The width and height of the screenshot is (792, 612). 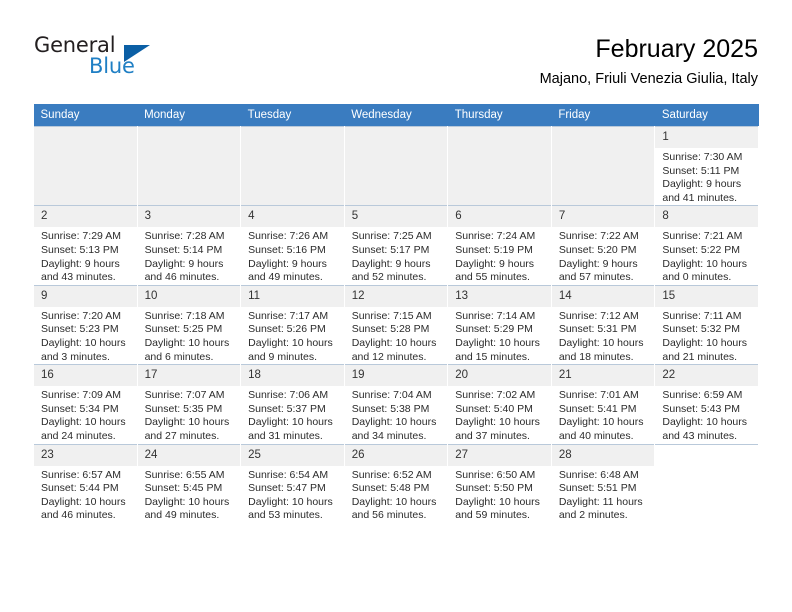 I want to click on sunset-text: Sunset: 5:20 PM, so click(x=597, y=249).